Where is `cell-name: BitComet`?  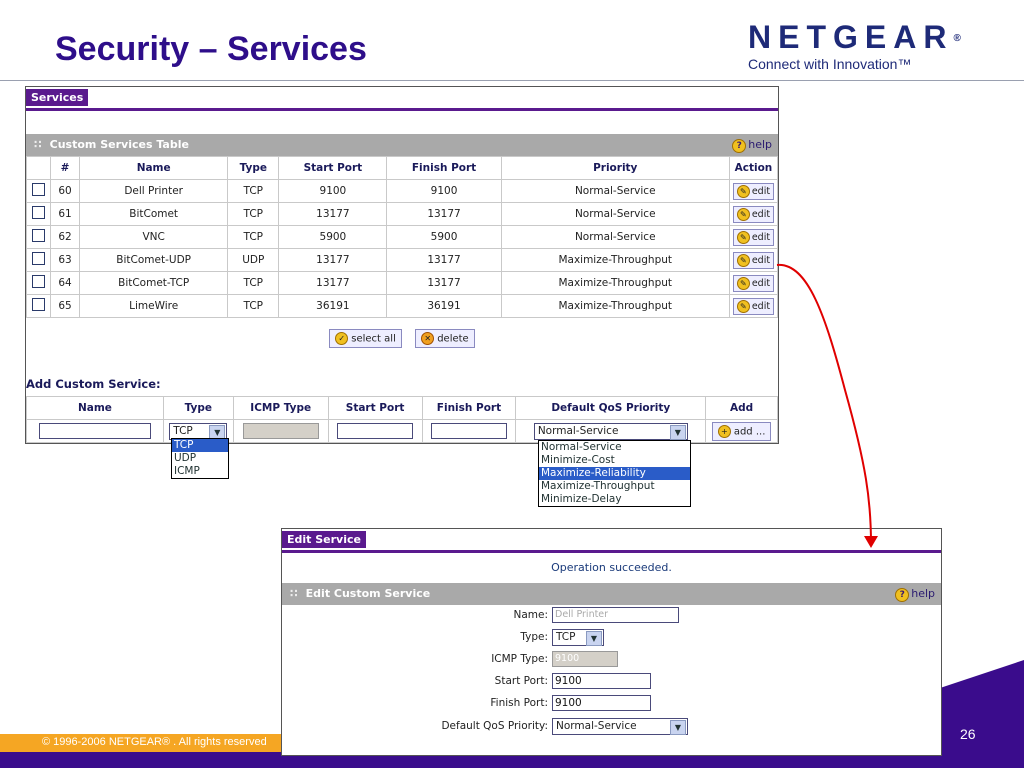 cell-name: BitComet is located at coordinates (154, 214).